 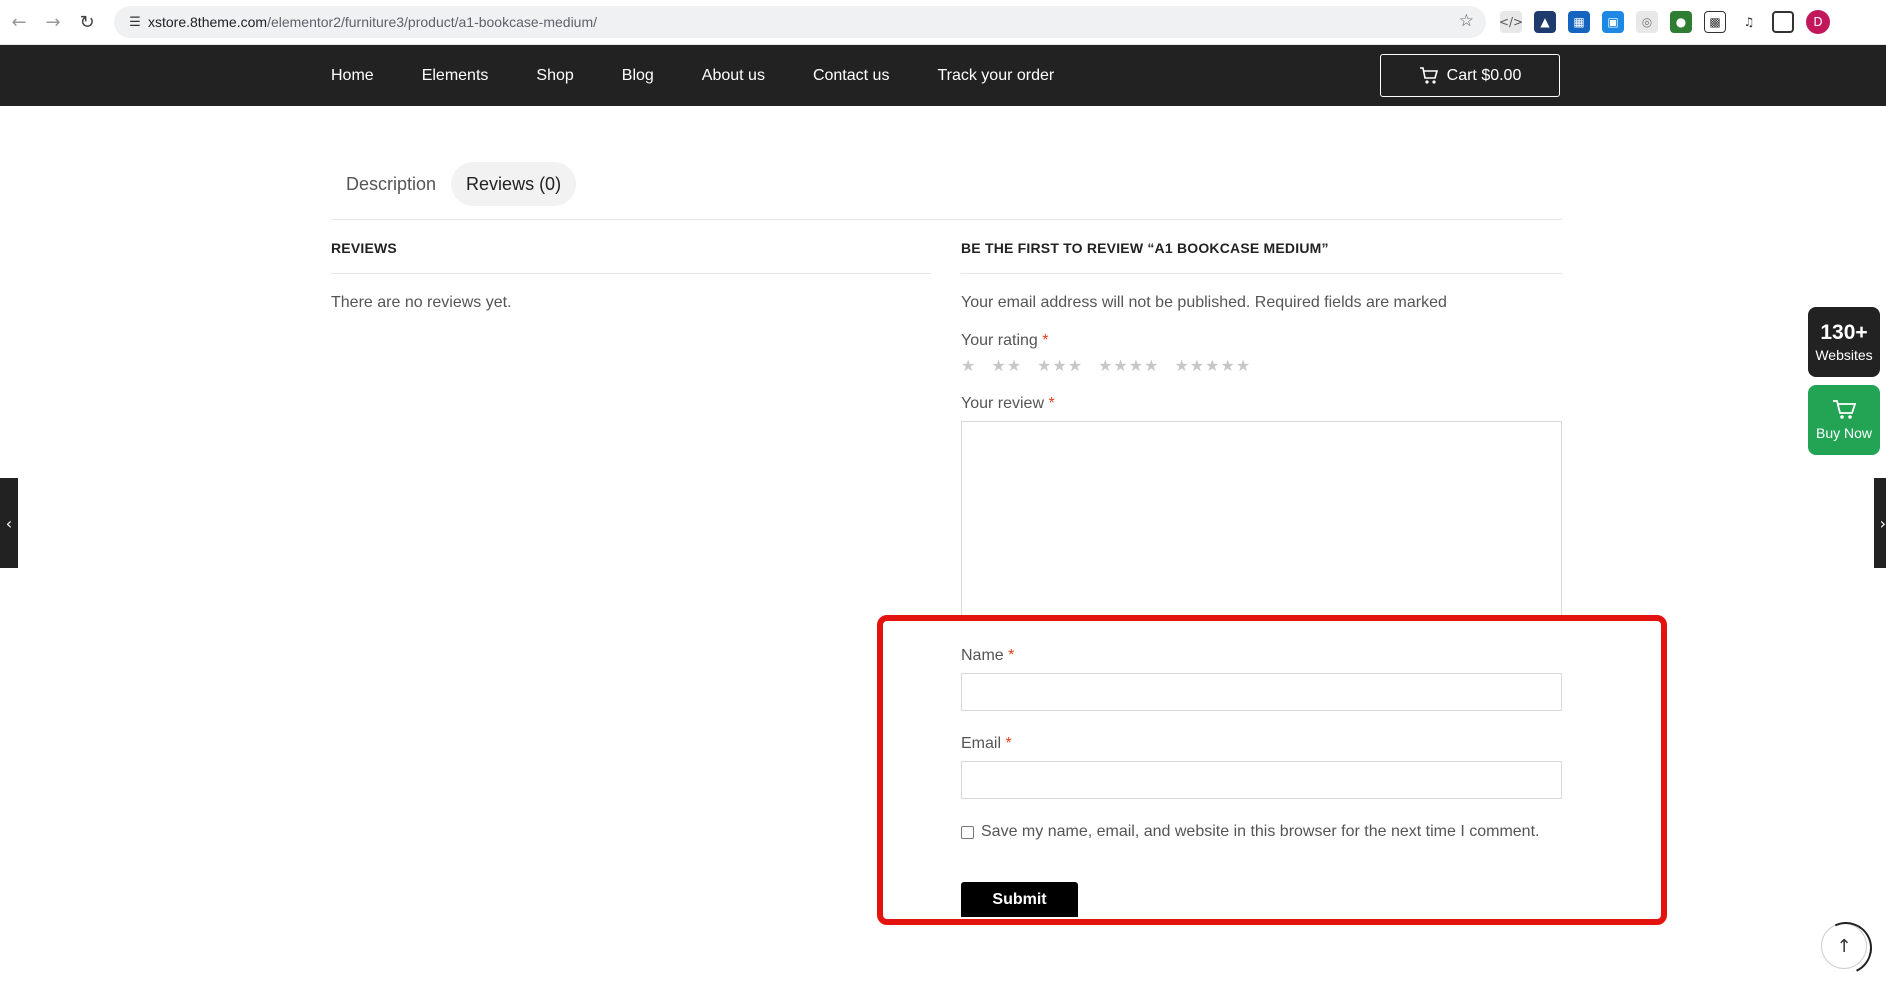 I want to click on rating-field: Your rating * ★ ★★ ★★★ ★★★★ ★★★★★, so click(x=1261, y=353).